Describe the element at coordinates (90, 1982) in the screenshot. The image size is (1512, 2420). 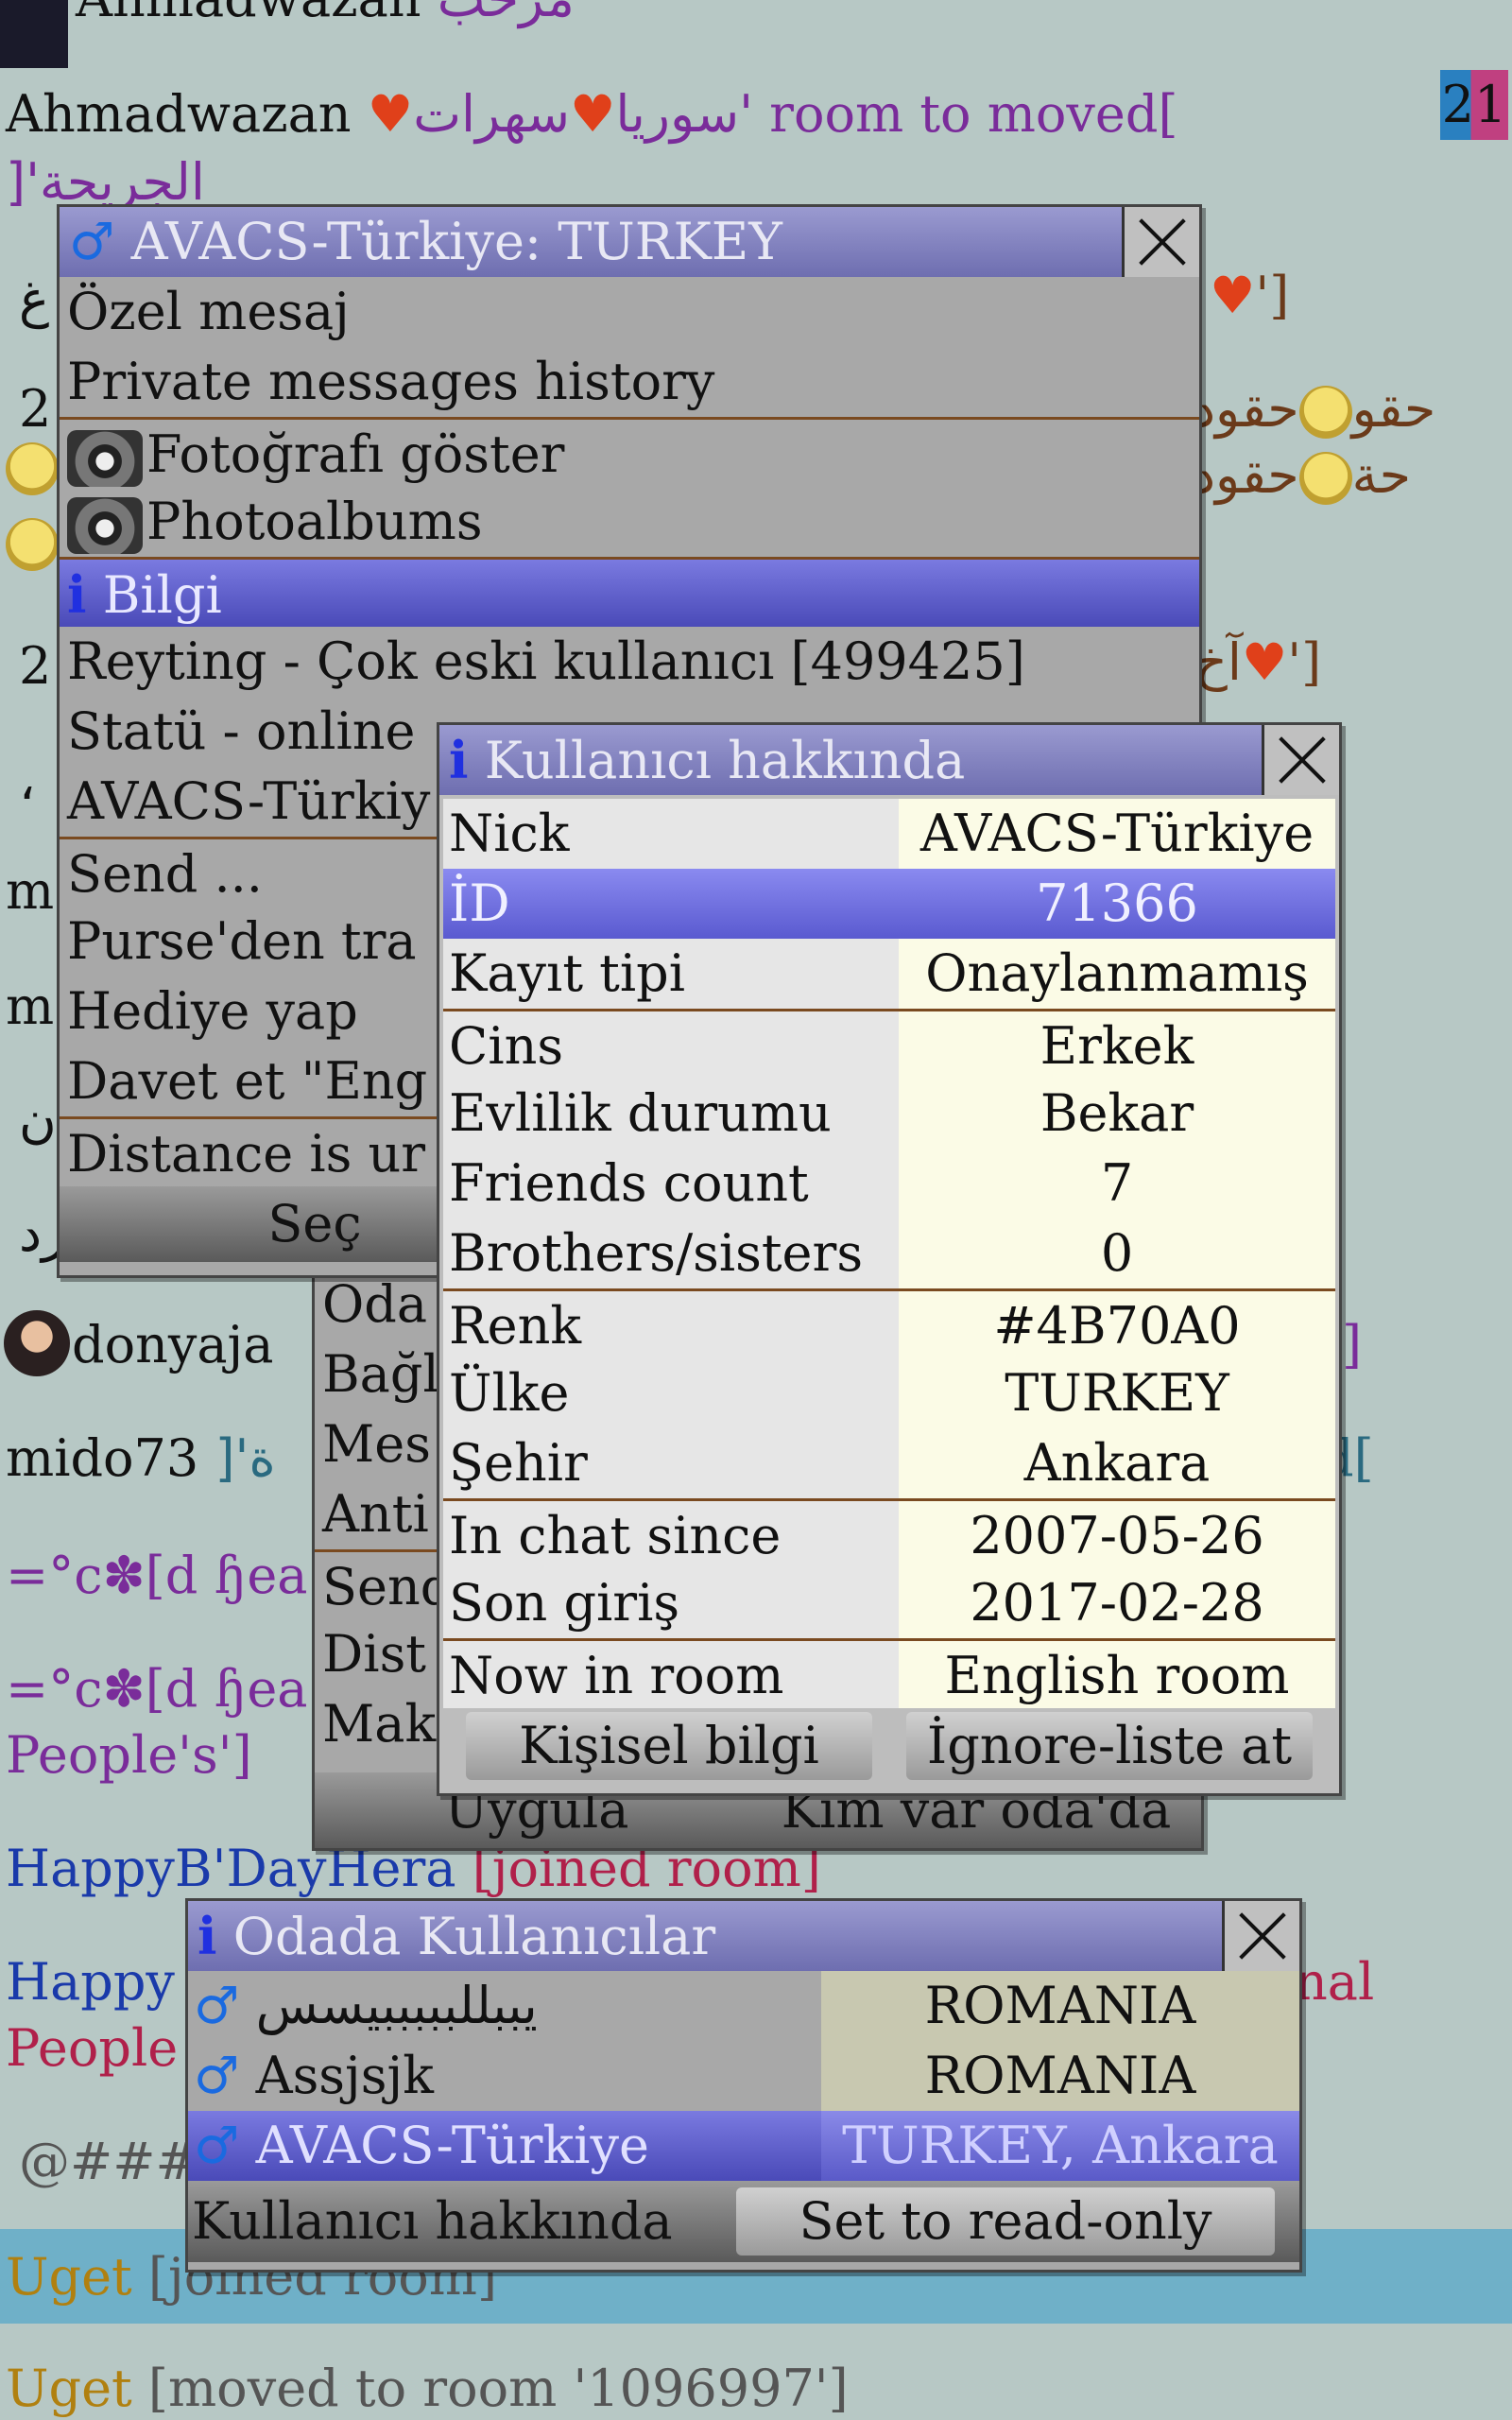
I see `chat-nick: Happy` at that location.